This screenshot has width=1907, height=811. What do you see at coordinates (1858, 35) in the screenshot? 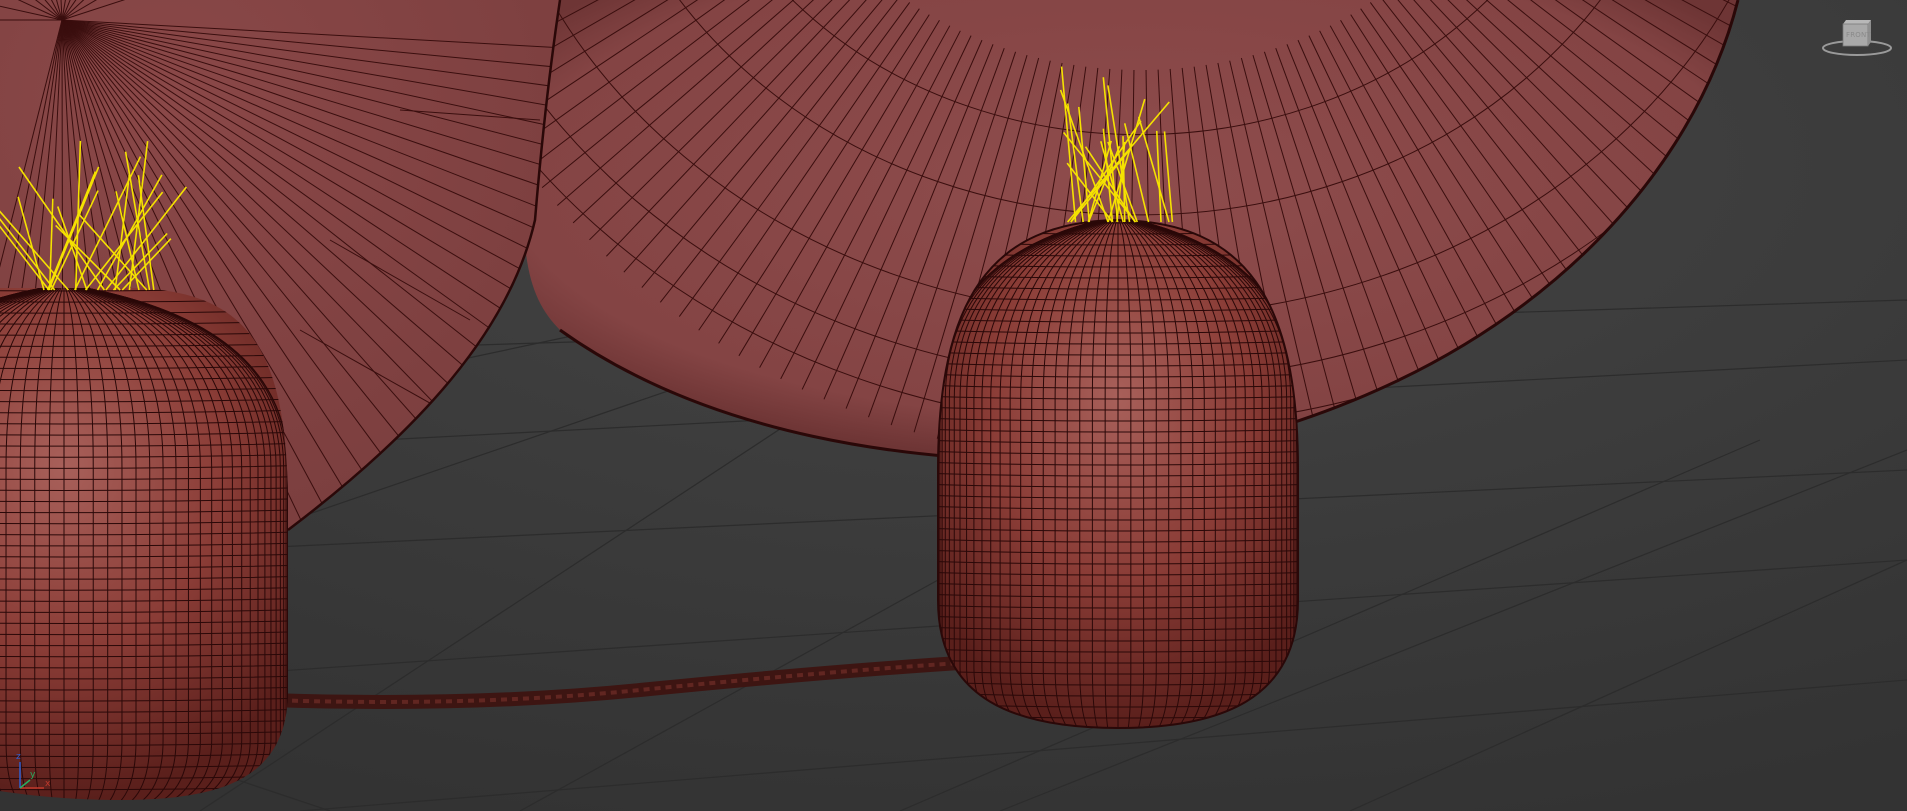
I see `viewcube-face-label: FRONT` at bounding box center [1858, 35].